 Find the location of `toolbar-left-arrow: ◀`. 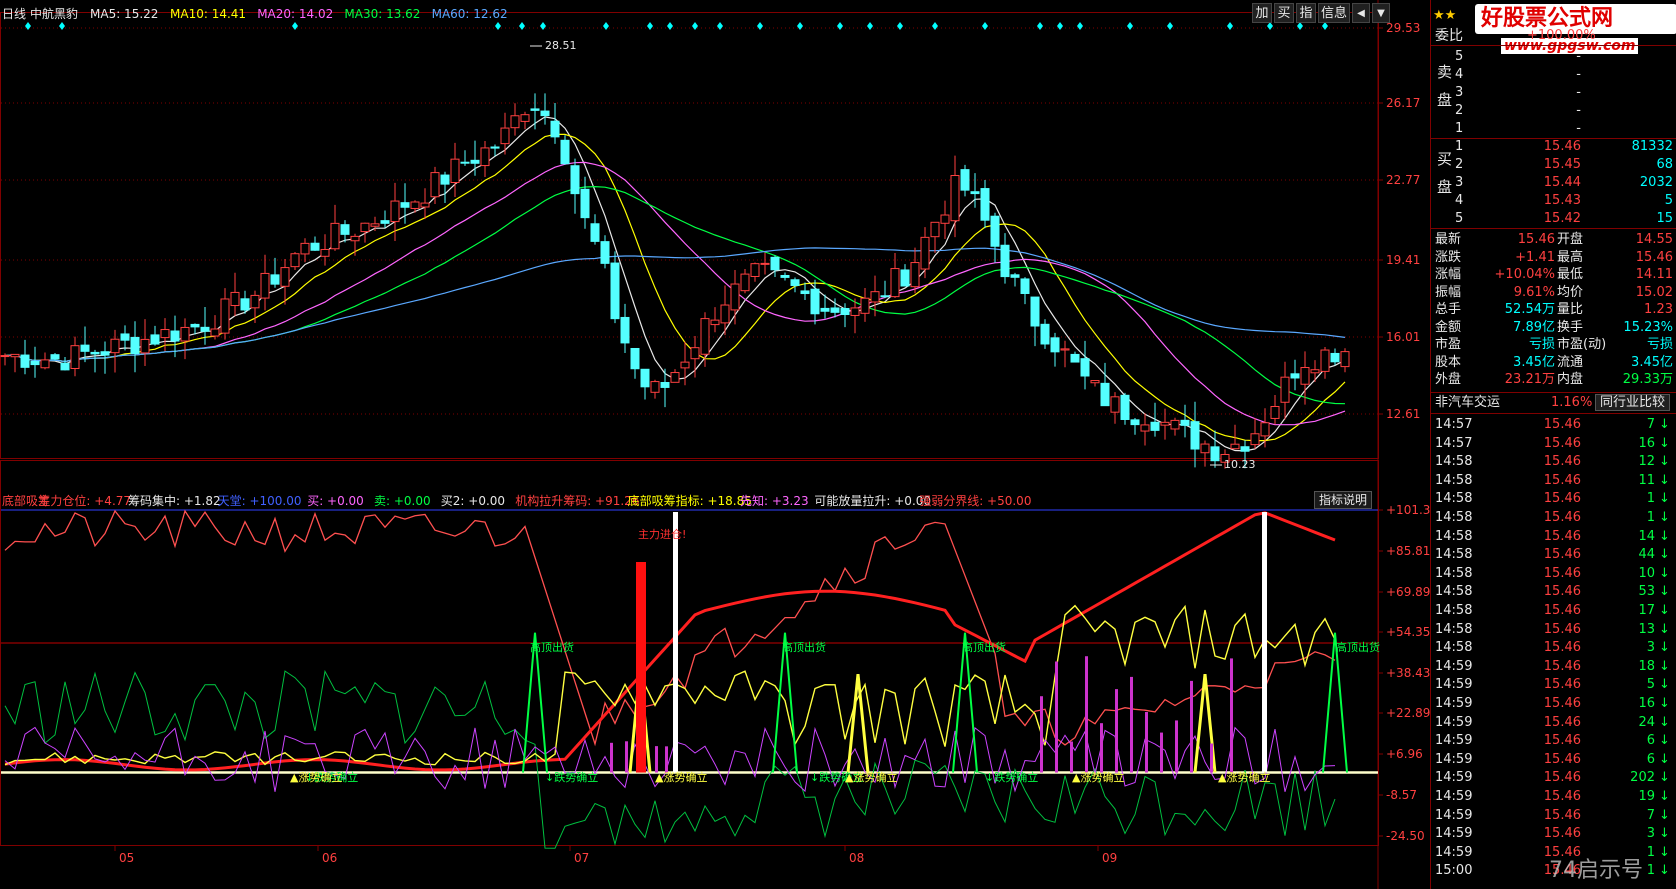

toolbar-left-arrow: ◀ is located at coordinates (1361, 13).